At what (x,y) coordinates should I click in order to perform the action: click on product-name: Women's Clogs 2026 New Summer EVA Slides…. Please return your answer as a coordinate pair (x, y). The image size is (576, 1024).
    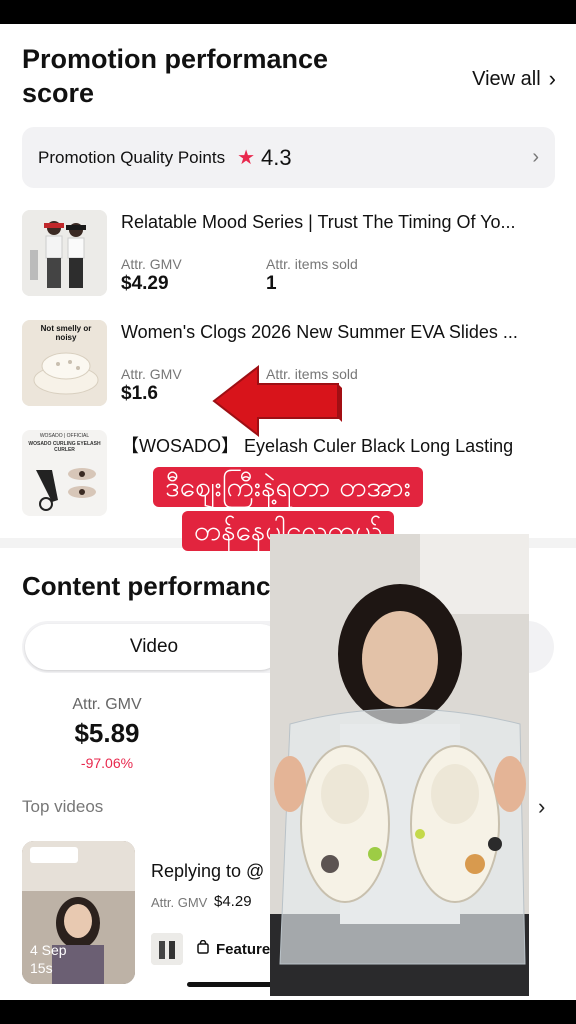
    Looking at the image, I should click on (319, 332).